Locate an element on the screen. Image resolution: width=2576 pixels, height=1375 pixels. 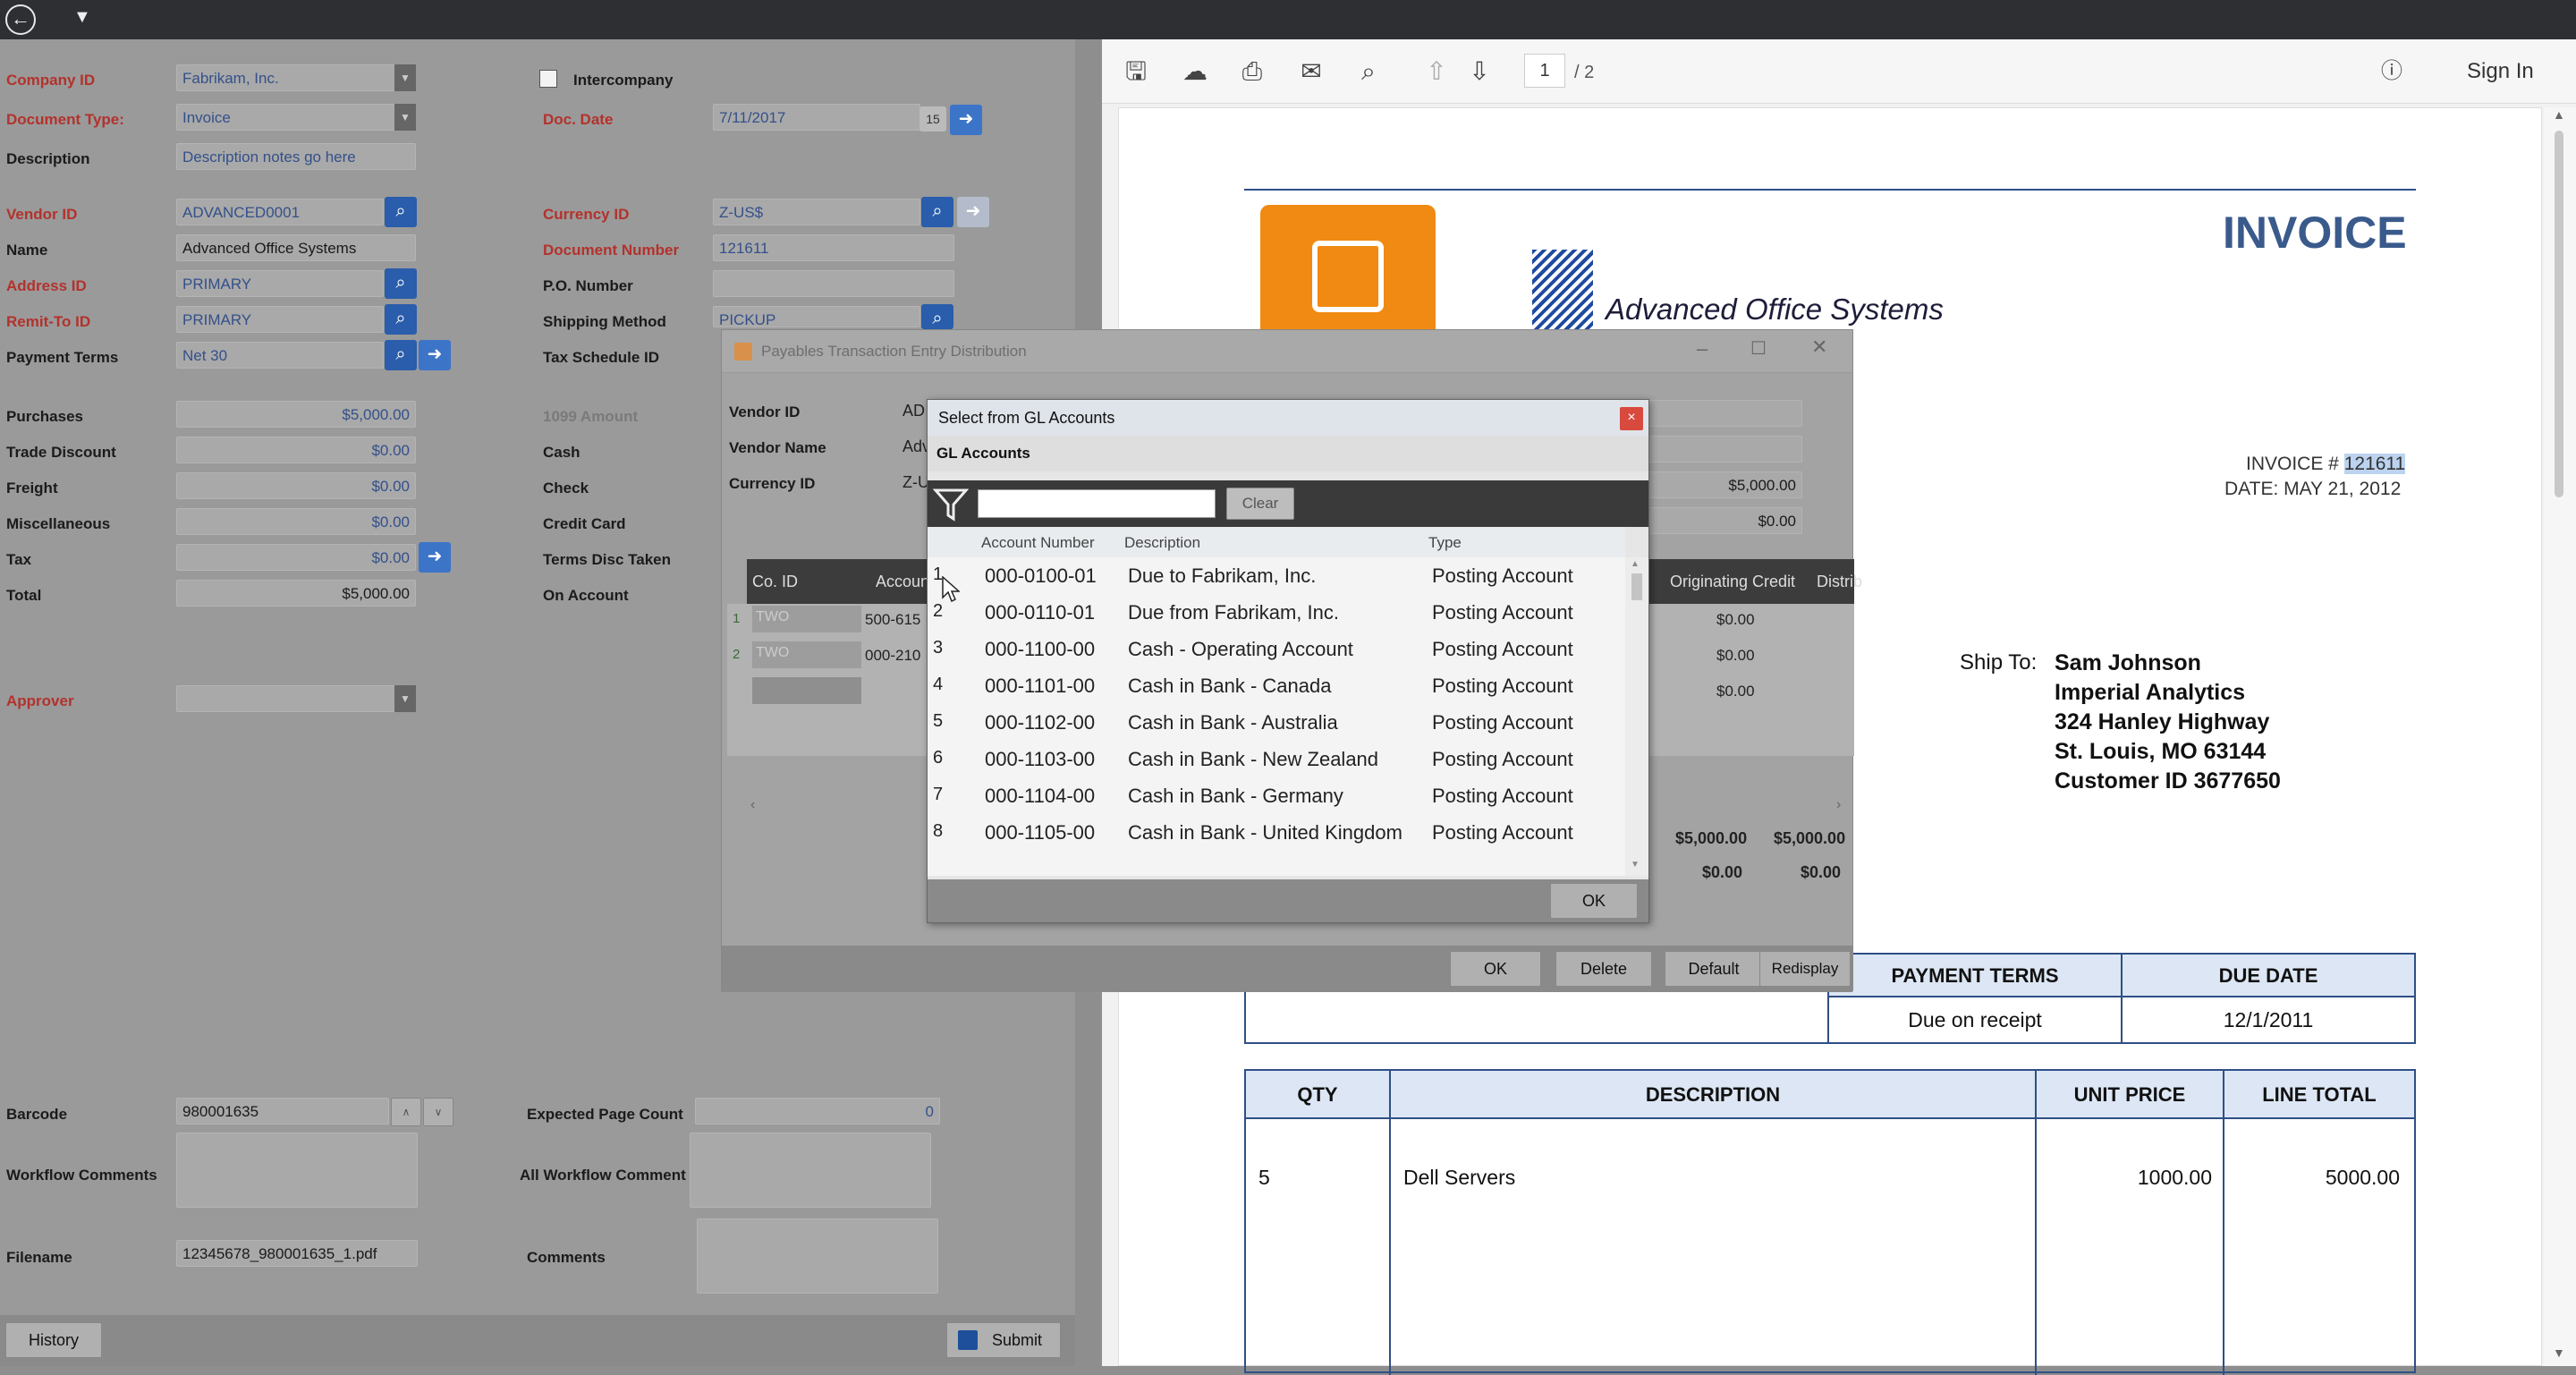
col-description: Description is located at coordinates (1162, 543).